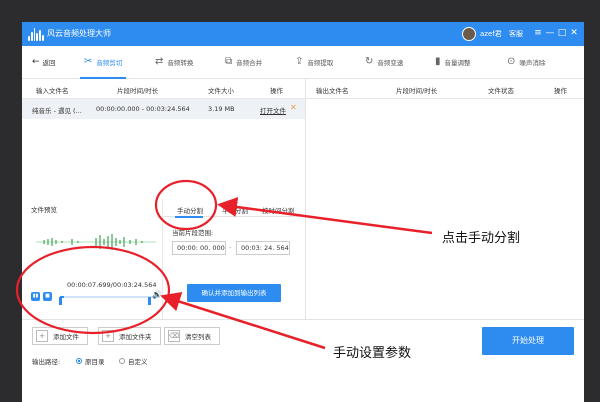 Image resolution: width=600 pixels, height=402 pixels. What do you see at coordinates (325, 216) in the screenshot?
I see `arrow-to-manual-split` at bounding box center [325, 216].